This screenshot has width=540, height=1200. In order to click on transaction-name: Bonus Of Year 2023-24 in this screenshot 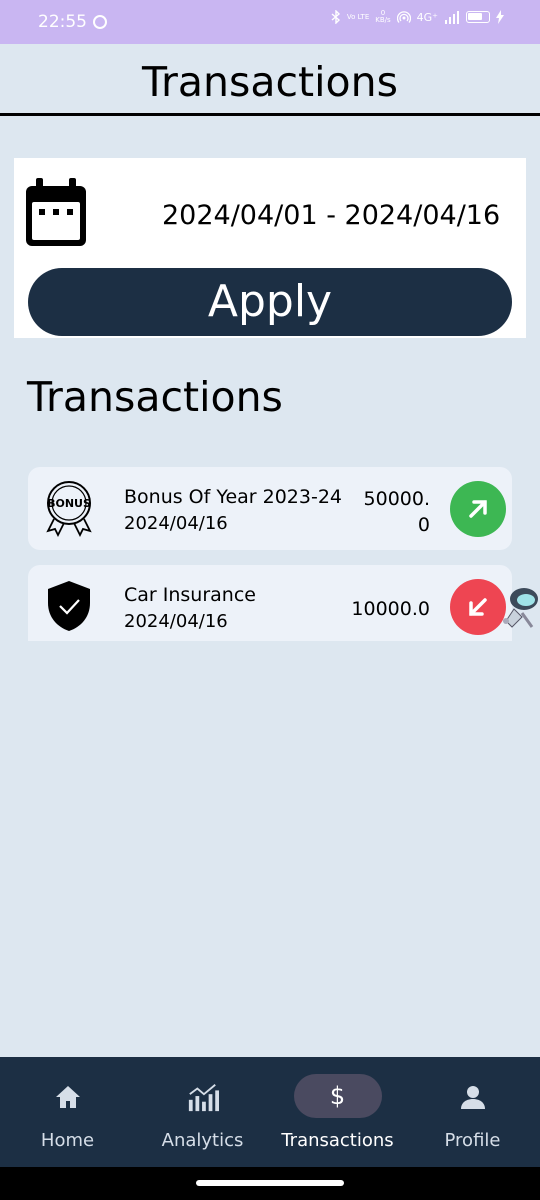, I will do `click(233, 497)`.